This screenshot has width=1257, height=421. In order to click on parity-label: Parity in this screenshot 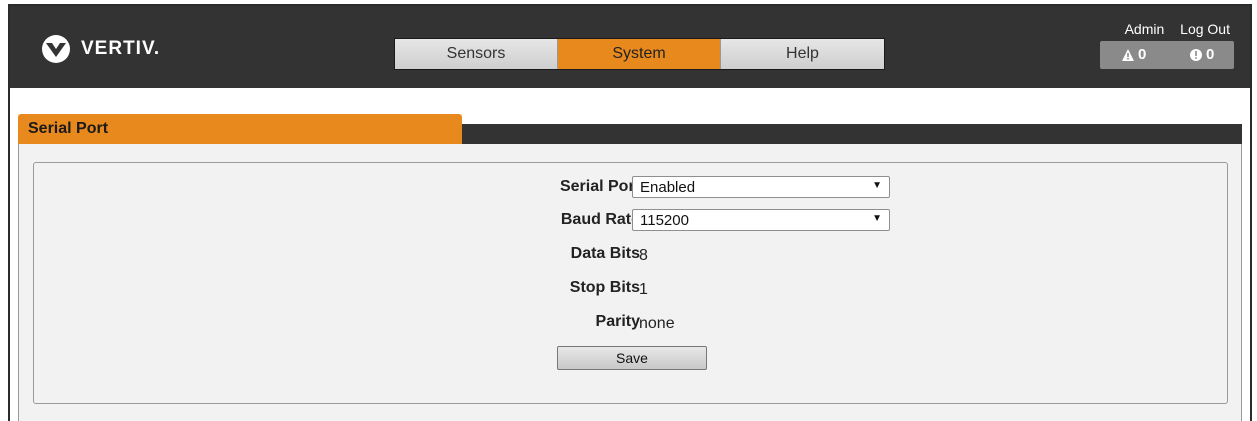, I will do `click(617, 321)`.